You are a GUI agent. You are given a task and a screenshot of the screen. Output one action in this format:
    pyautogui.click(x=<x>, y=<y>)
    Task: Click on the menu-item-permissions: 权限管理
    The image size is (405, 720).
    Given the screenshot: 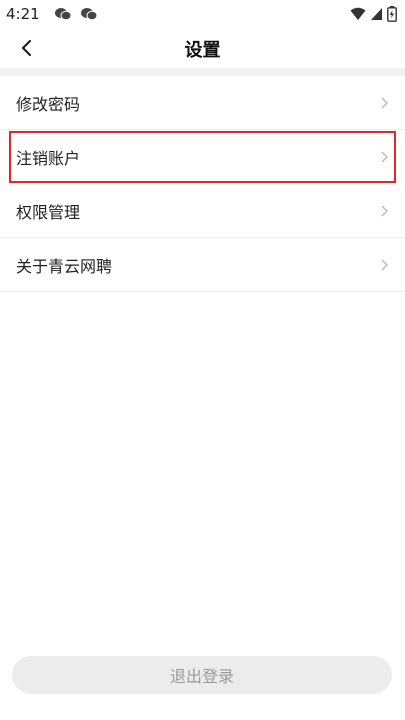 What is the action you would take?
    pyautogui.click(x=202, y=211)
    